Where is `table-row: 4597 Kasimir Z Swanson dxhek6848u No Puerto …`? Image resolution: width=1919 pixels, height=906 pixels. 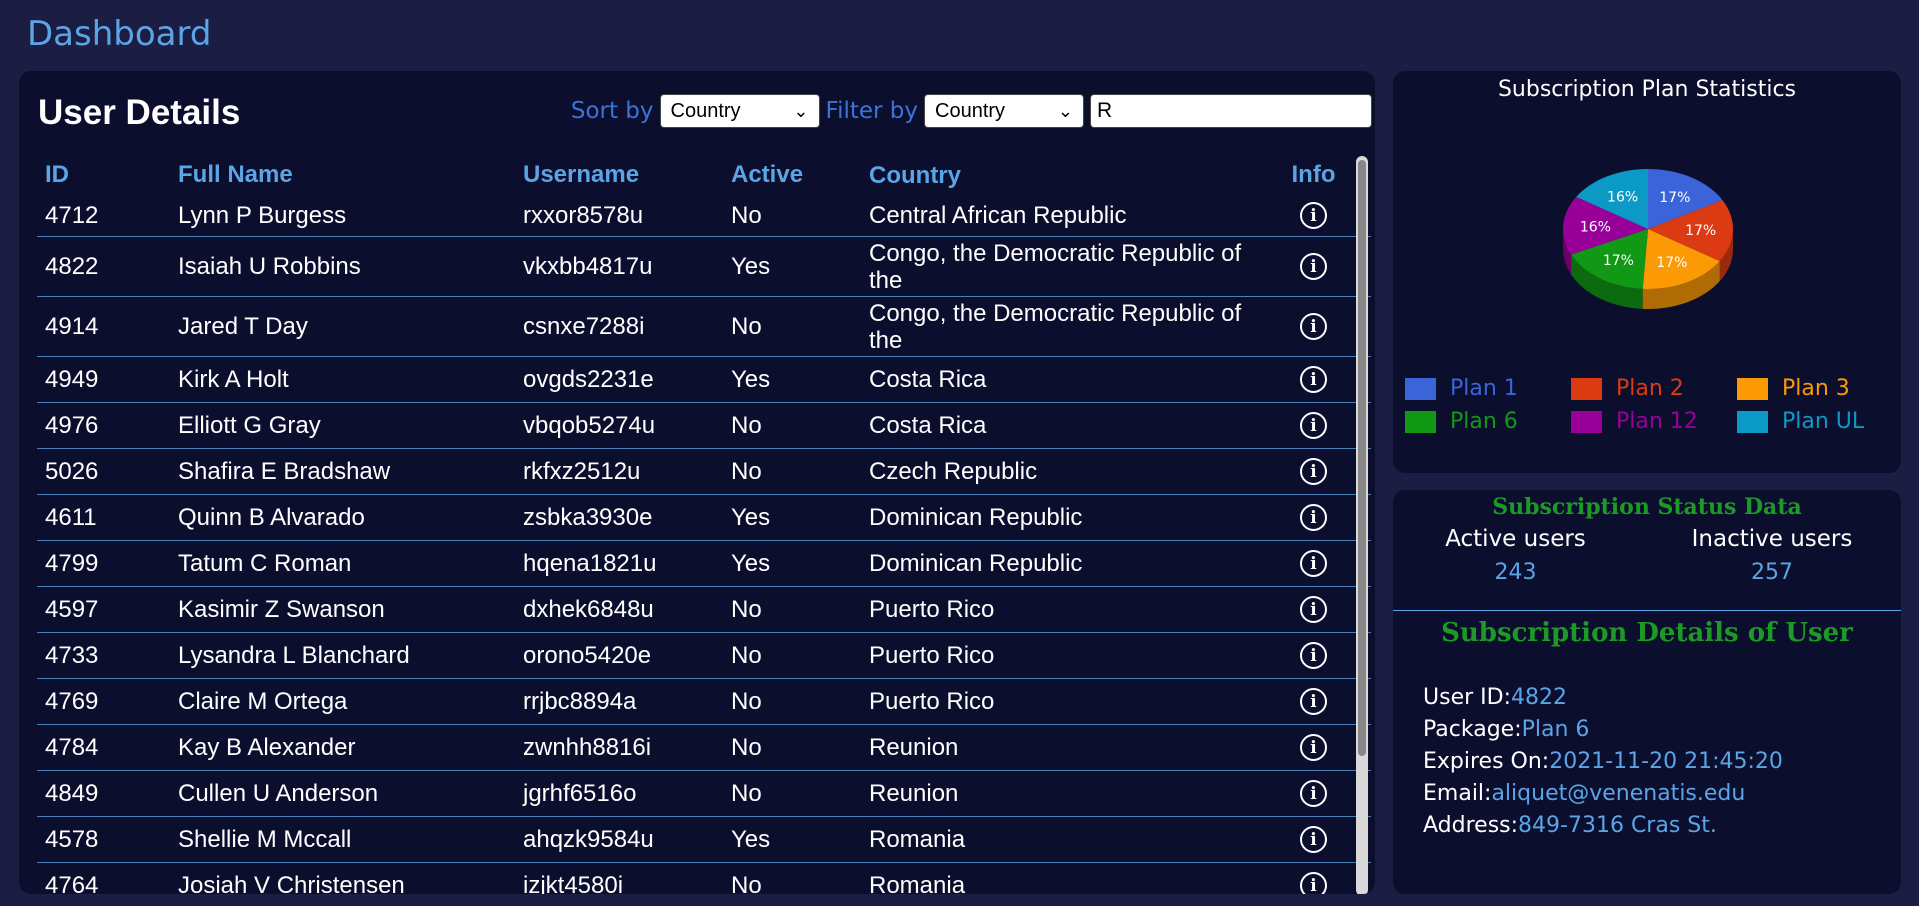
table-row: 4597 Kasimir Z Swanson dxhek6848u No Puerto … is located at coordinates (704, 610).